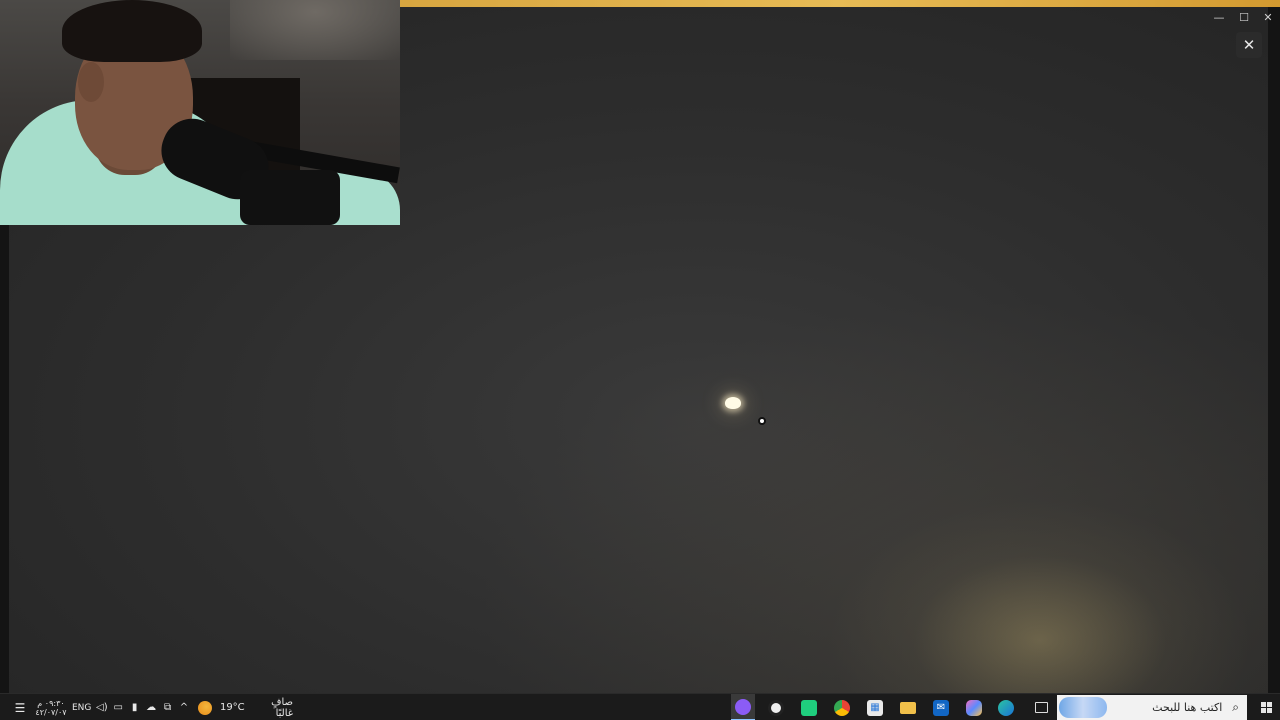  I want to click on taskbar-app-obs, so click(776, 707).